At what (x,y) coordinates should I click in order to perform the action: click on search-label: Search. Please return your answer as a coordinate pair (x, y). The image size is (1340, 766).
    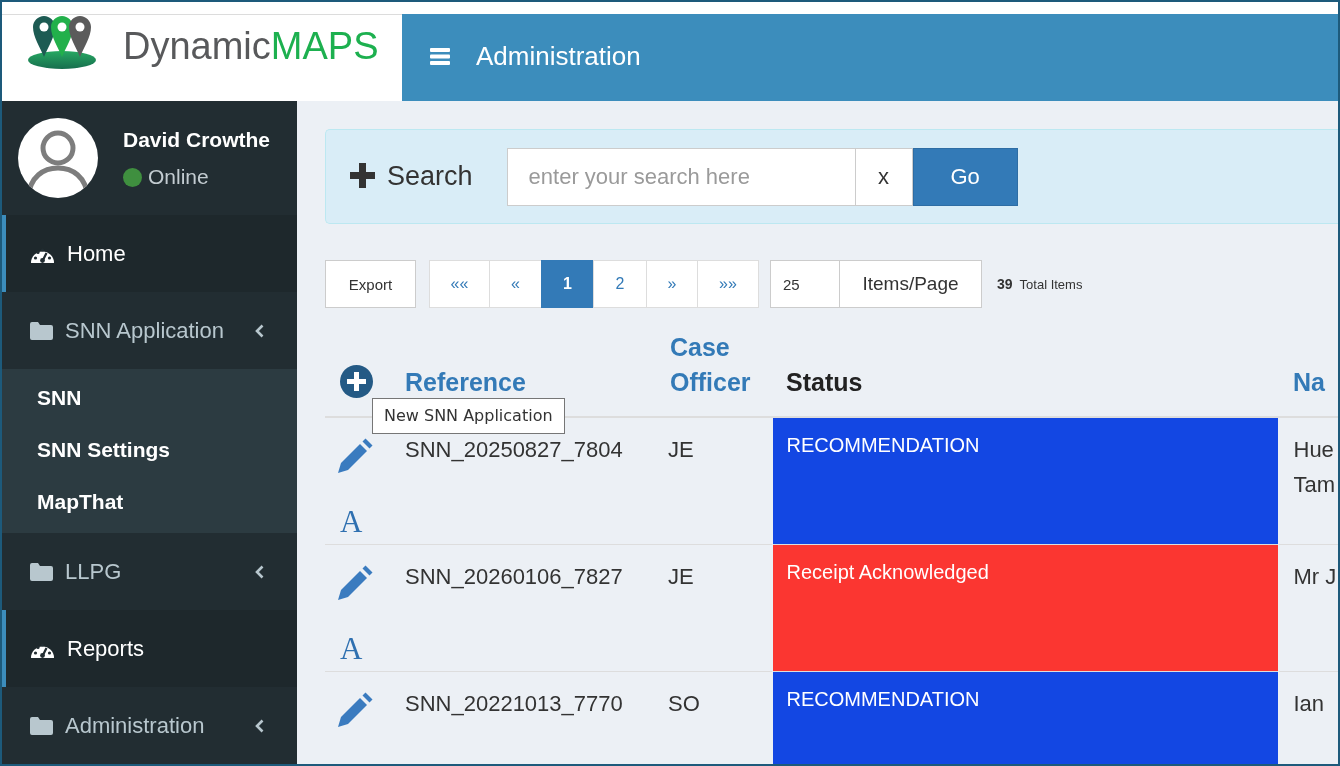
    Looking at the image, I should click on (430, 176).